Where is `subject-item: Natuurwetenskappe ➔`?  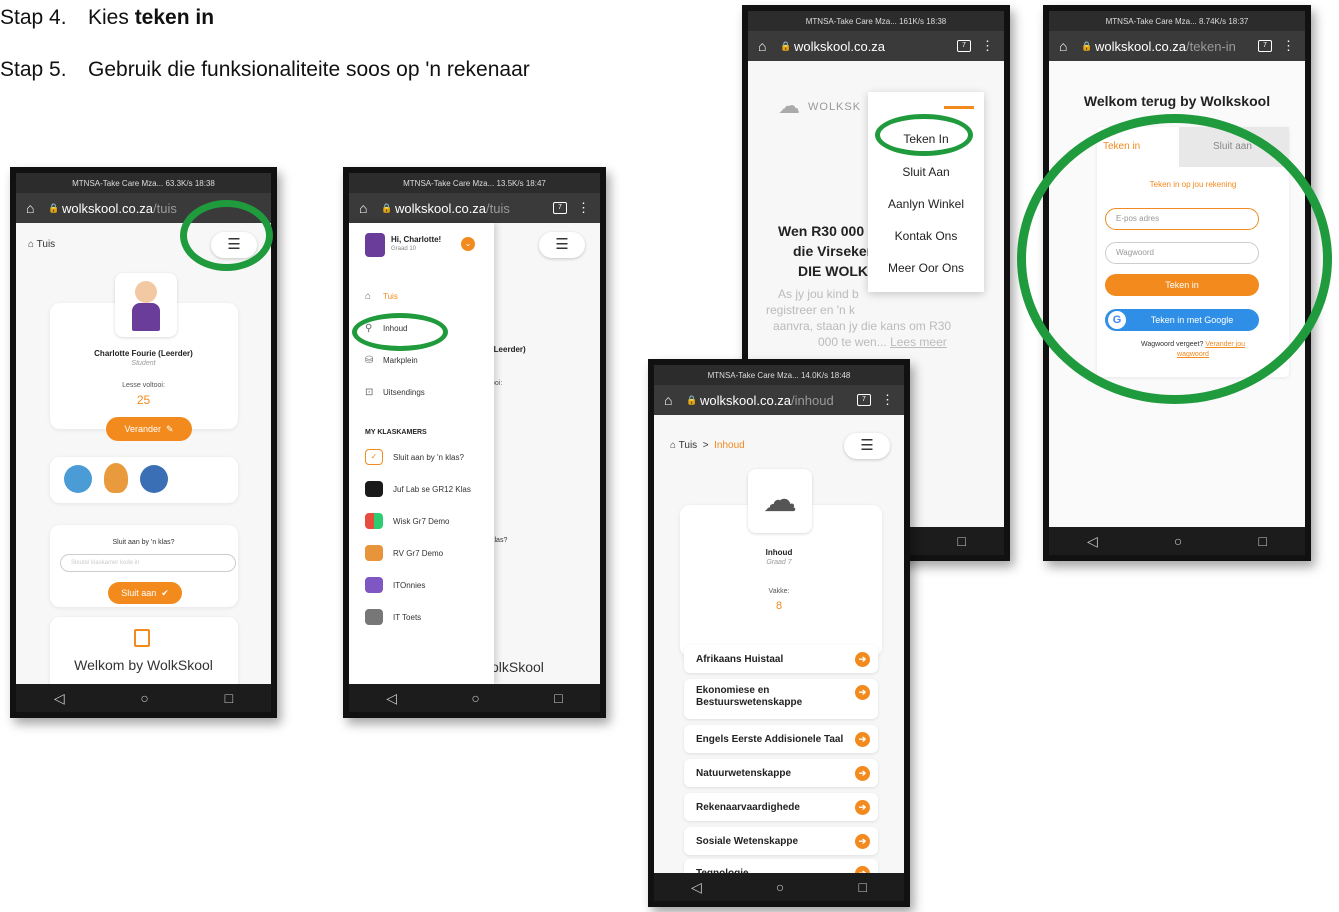 subject-item: Natuurwetenskappe ➔ is located at coordinates (781, 773).